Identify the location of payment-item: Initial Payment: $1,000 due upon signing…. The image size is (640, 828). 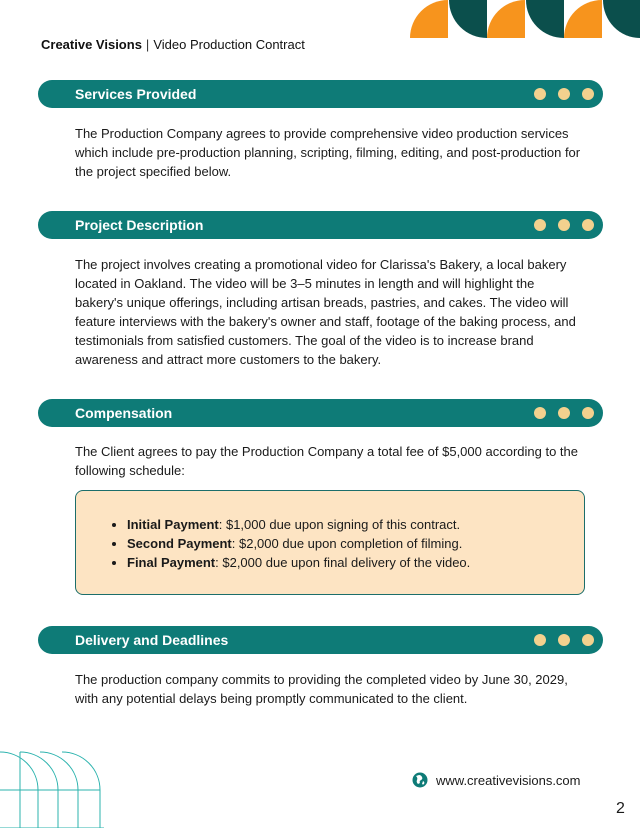
(298, 524).